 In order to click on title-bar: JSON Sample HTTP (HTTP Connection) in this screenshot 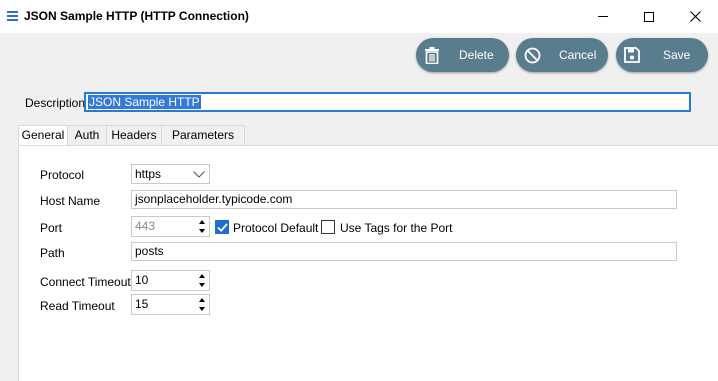, I will do `click(359, 16)`.